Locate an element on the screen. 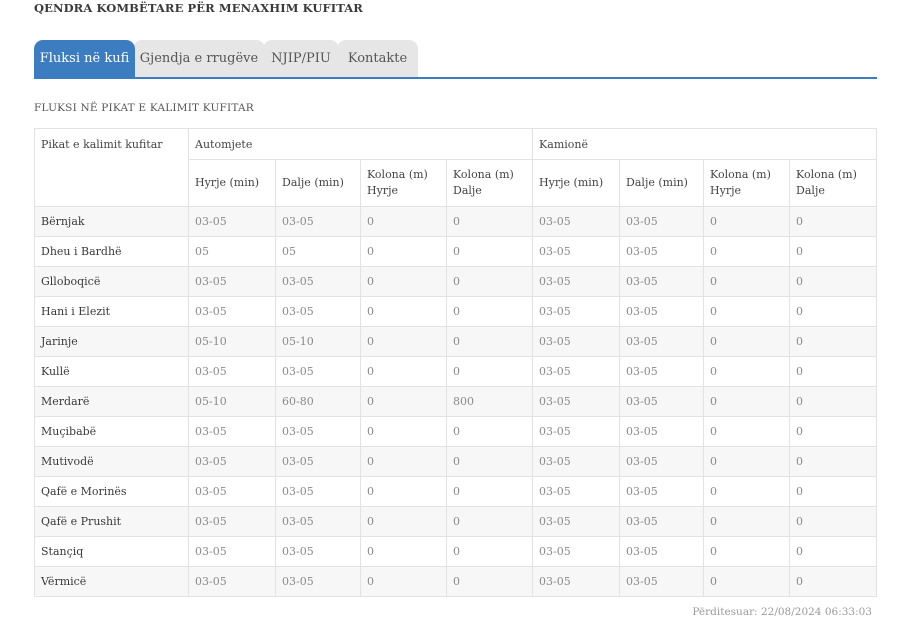 The height and width of the screenshot is (635, 900). table-row: Qafë e Morinës 03-05 03-05 0 0 03-05 03-05 0 0 is located at coordinates (456, 491).